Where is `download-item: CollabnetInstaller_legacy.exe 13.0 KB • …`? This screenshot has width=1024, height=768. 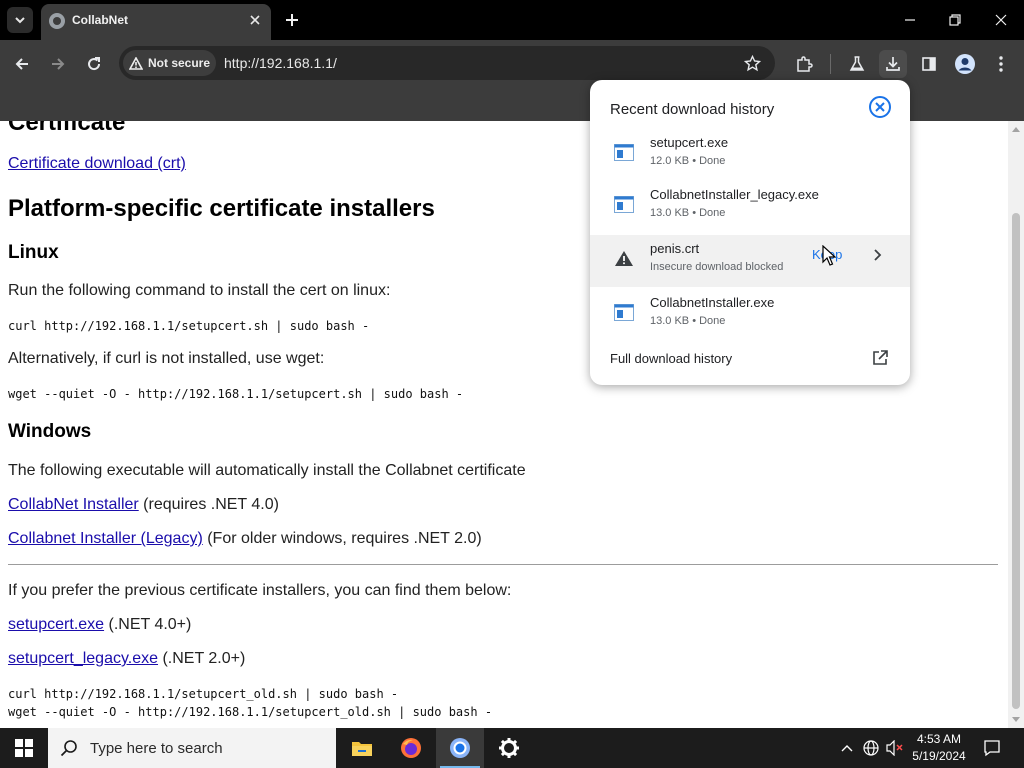 download-item: CollabnetInstaller_legacy.exe 13.0 KB • … is located at coordinates (750, 207).